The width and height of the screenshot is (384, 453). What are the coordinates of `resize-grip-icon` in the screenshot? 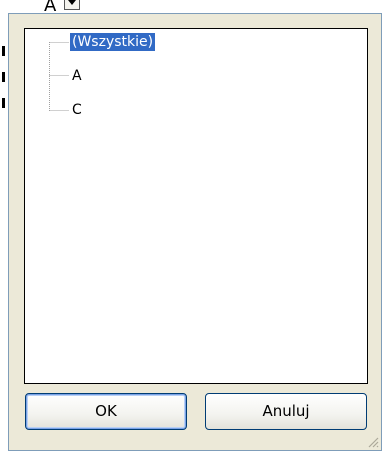 It's located at (373, 442).